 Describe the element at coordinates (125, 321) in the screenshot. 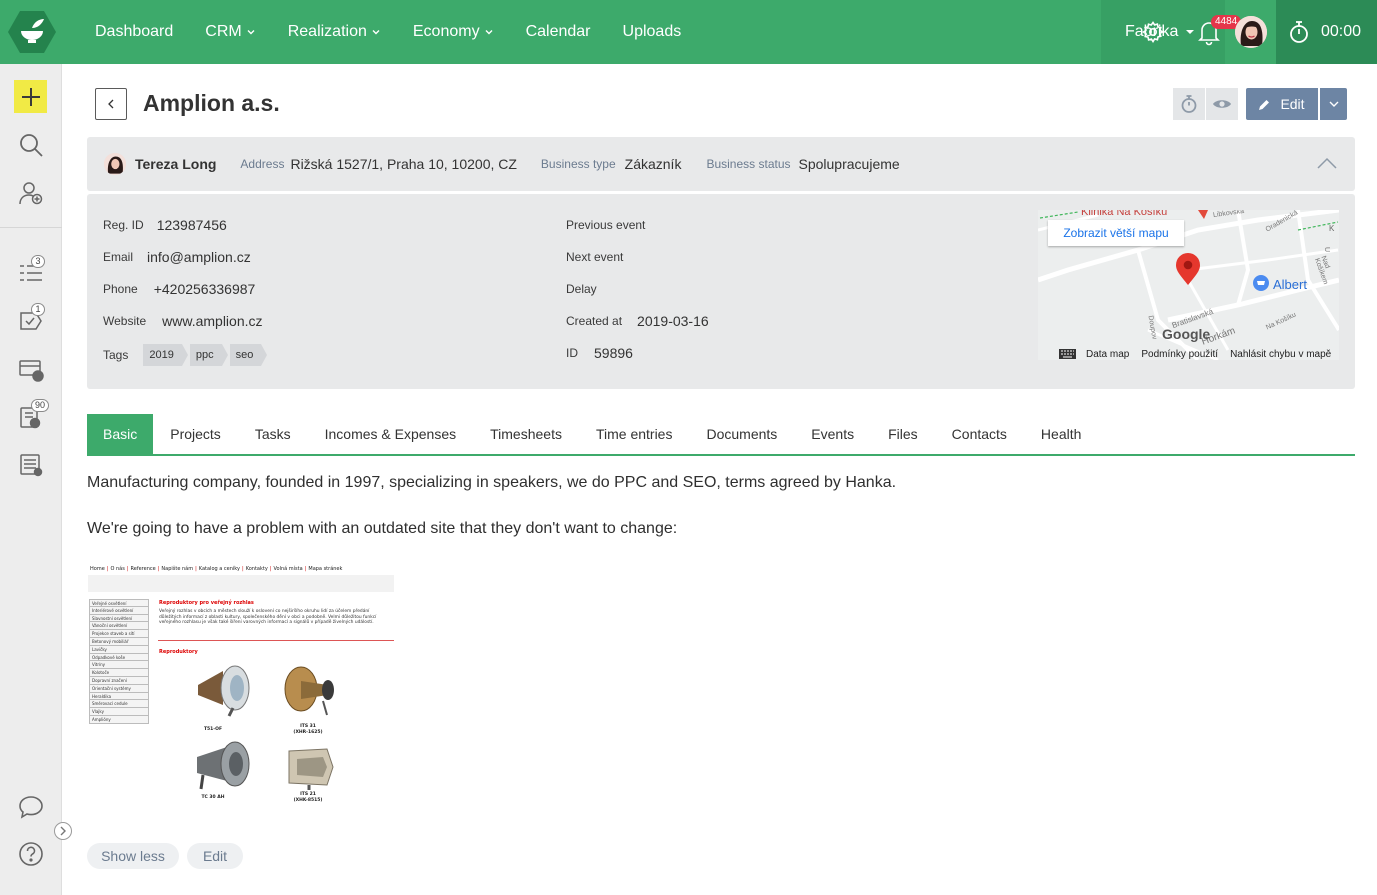

I see `website-label: Website` at that location.